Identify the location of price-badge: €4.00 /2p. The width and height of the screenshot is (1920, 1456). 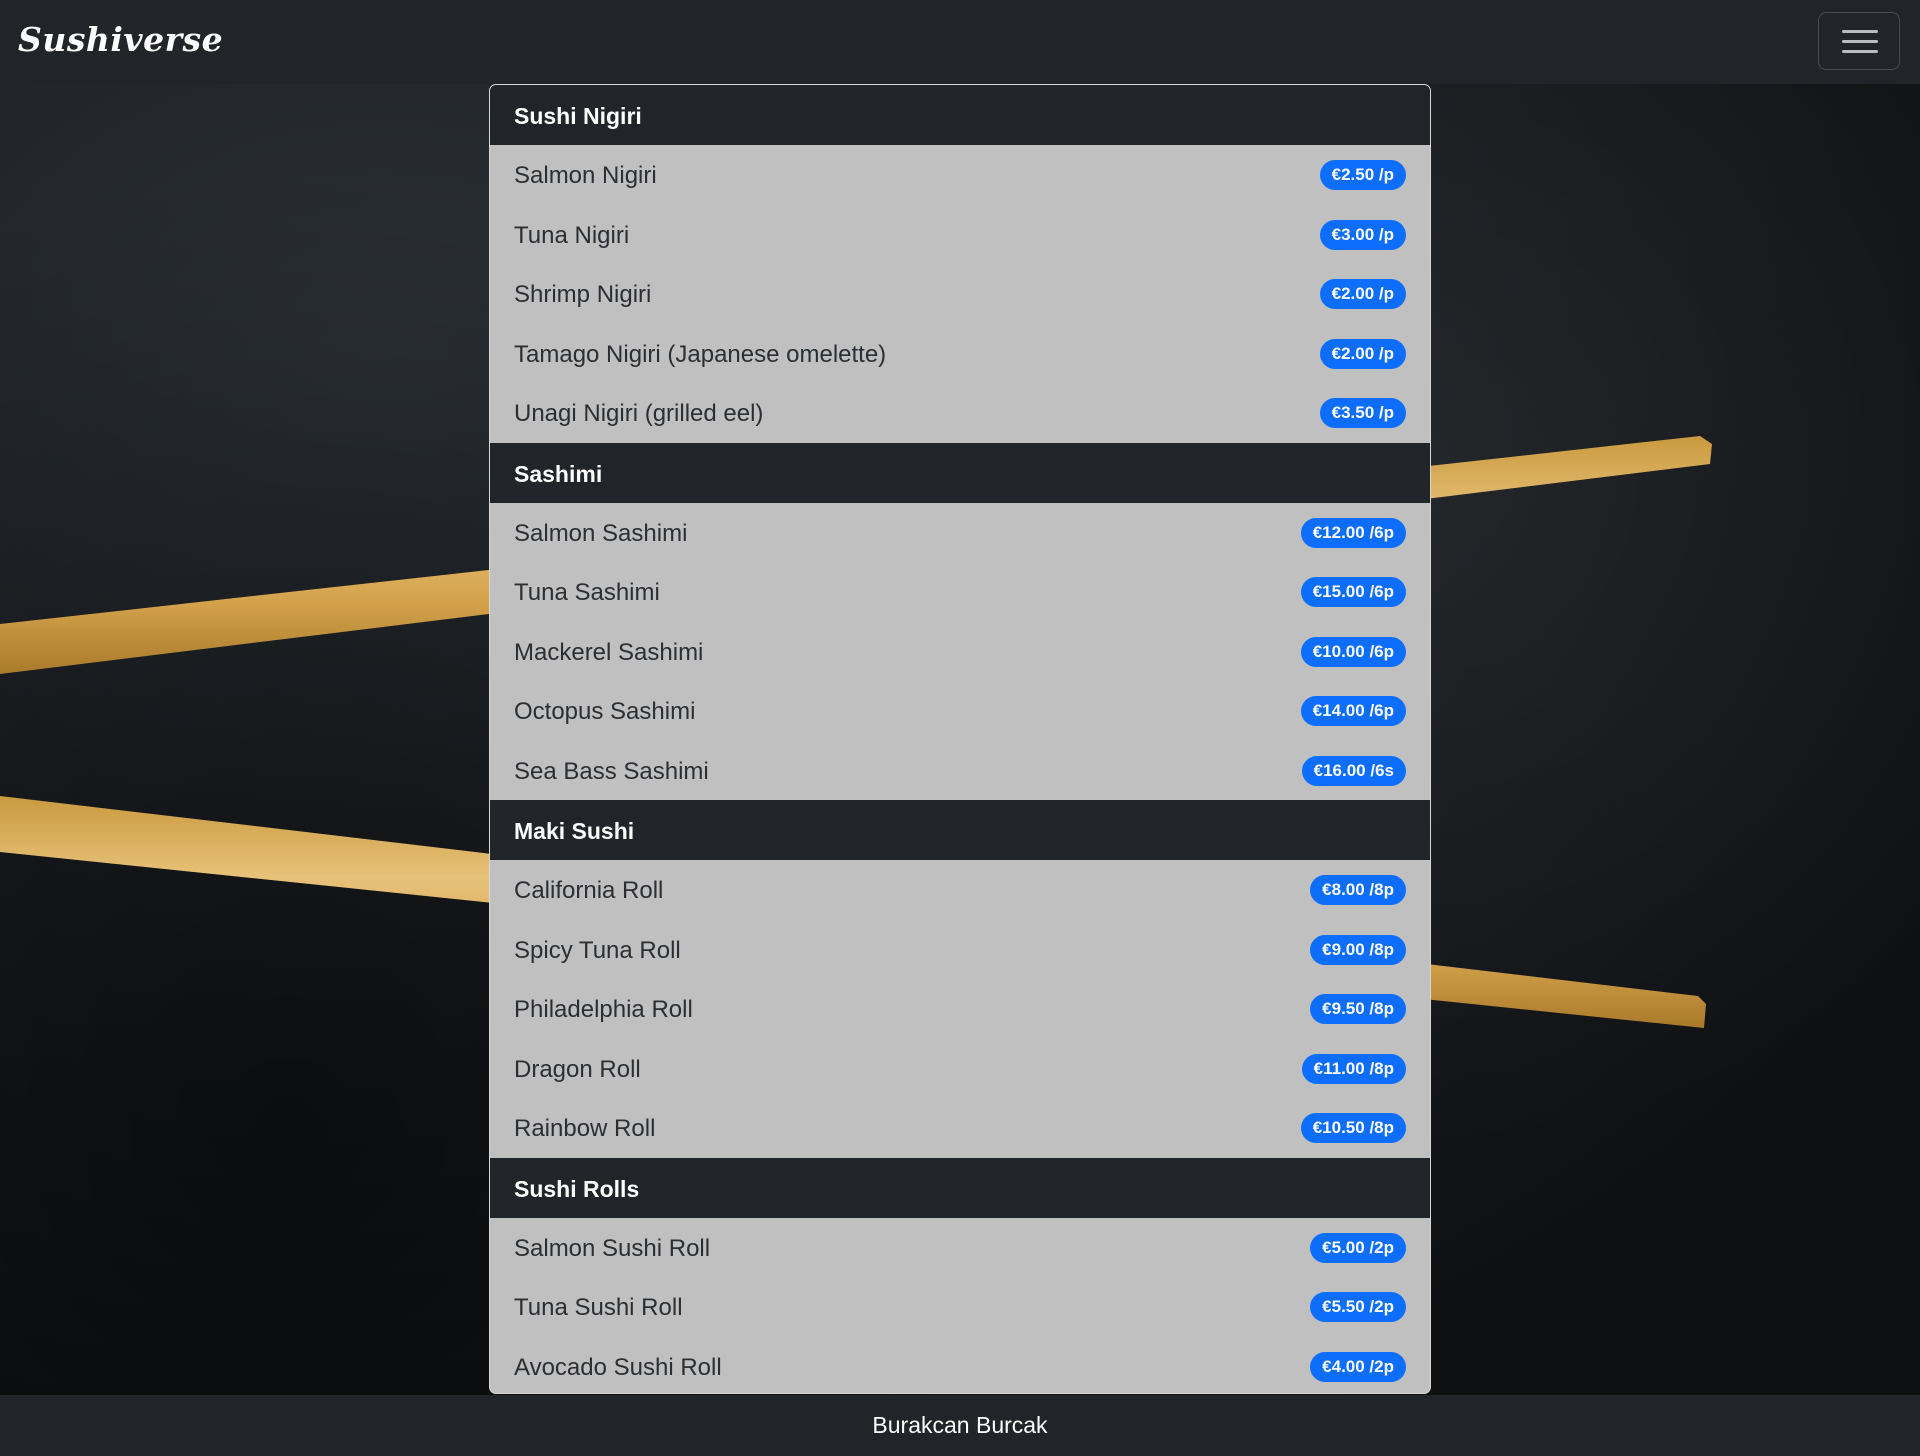
(1358, 1366).